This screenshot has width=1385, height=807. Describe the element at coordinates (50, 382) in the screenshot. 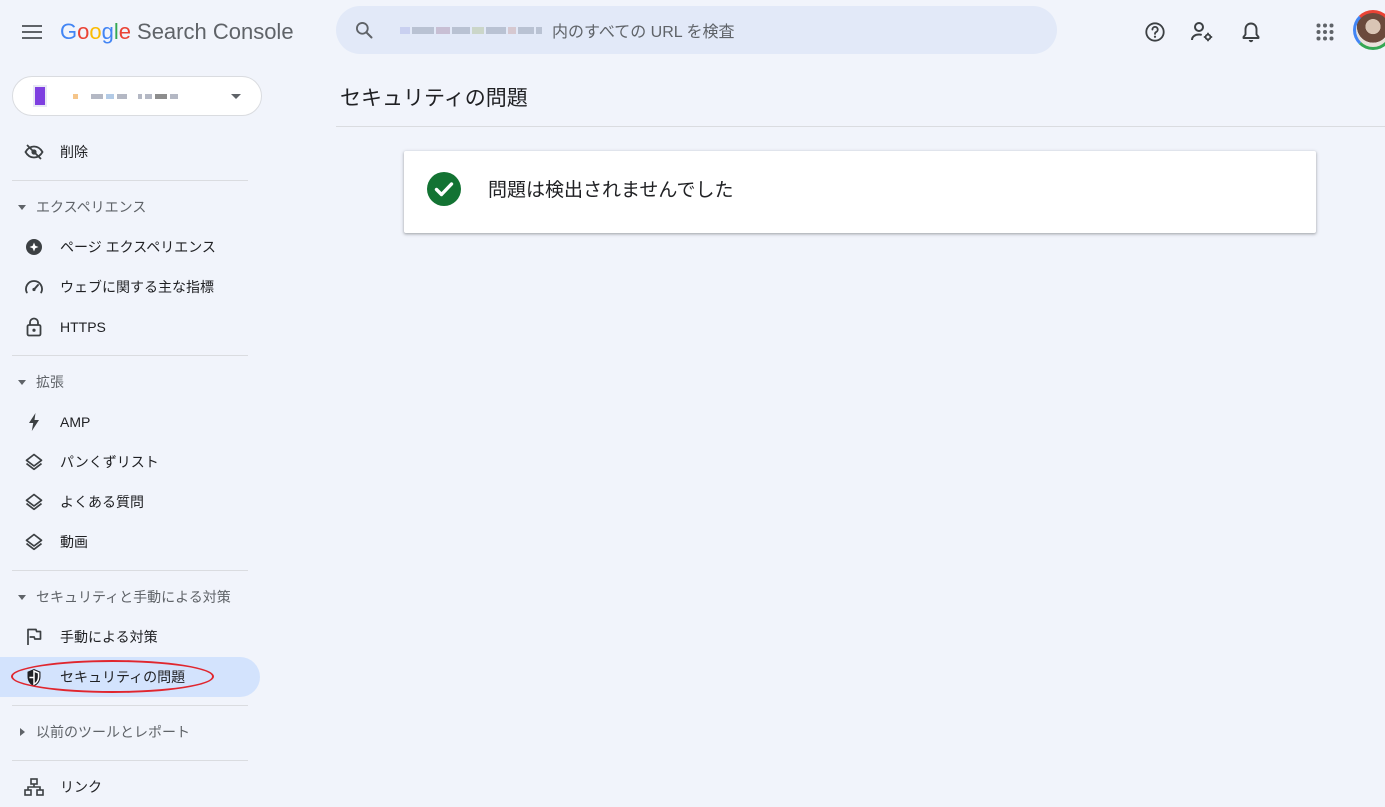

I see `section-label: 拡張` at that location.